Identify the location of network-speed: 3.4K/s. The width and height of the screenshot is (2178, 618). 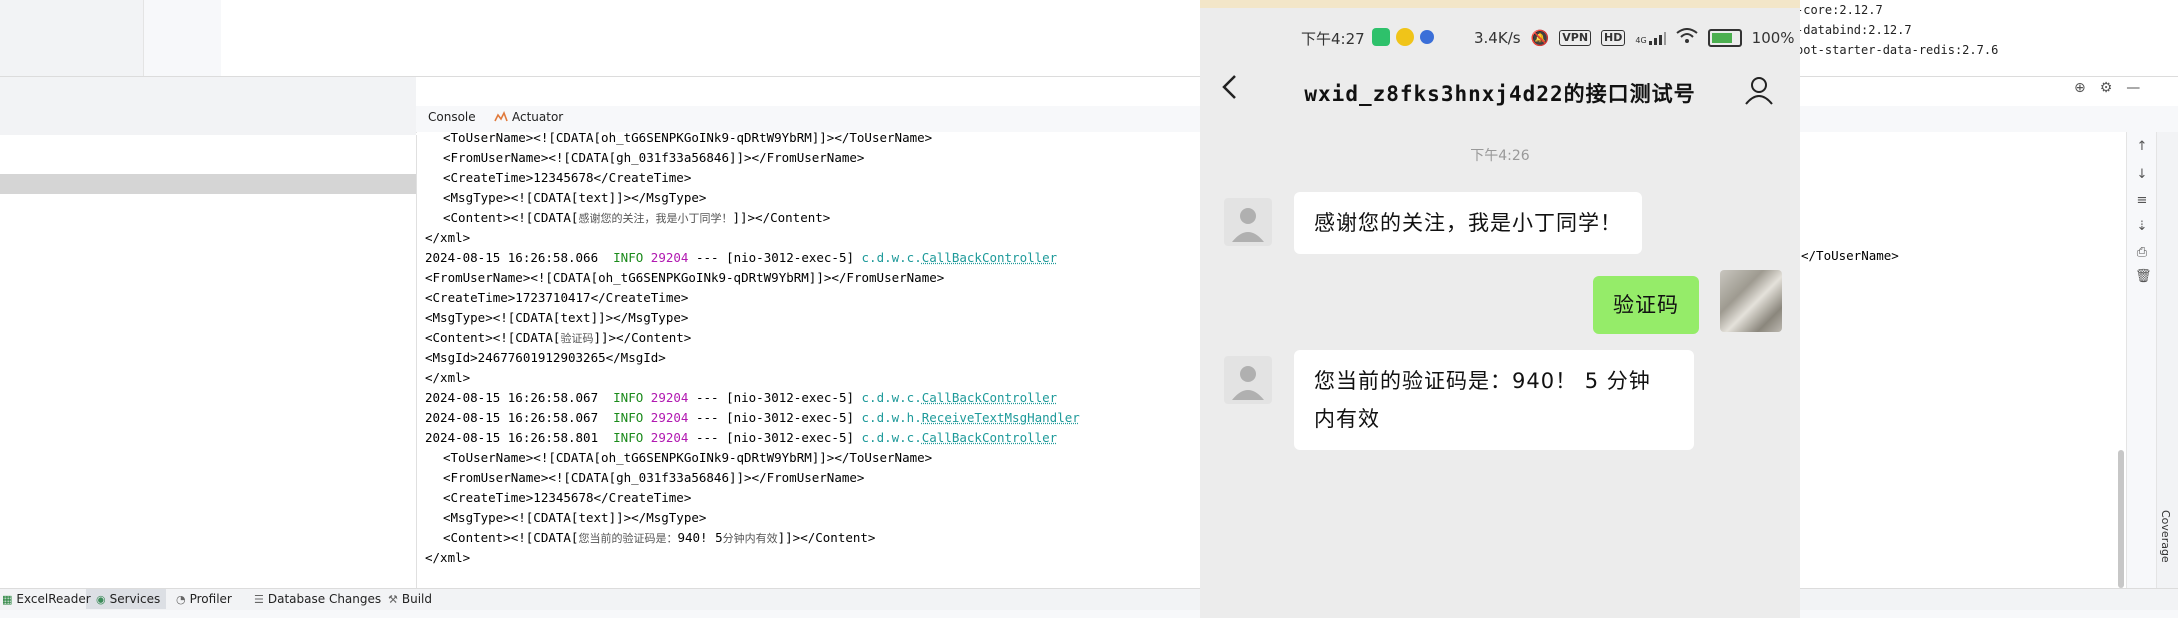
(1497, 38).